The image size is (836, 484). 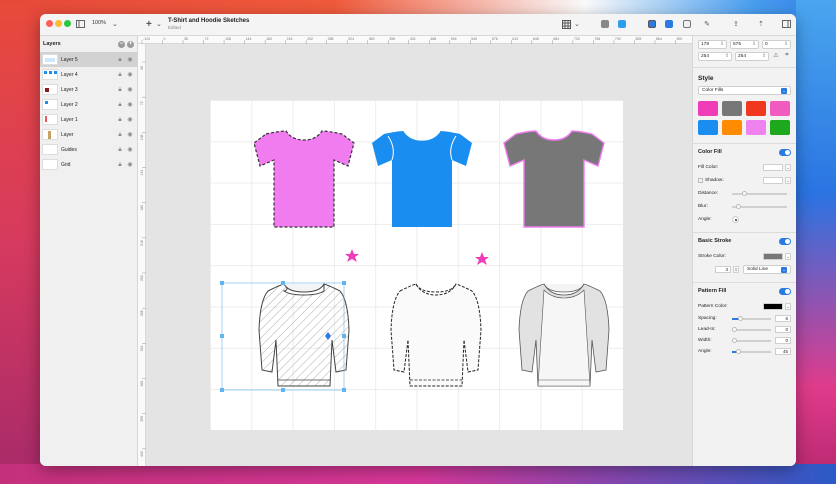 What do you see at coordinates (130, 44) in the screenshot?
I see `add-layer-button: +` at bounding box center [130, 44].